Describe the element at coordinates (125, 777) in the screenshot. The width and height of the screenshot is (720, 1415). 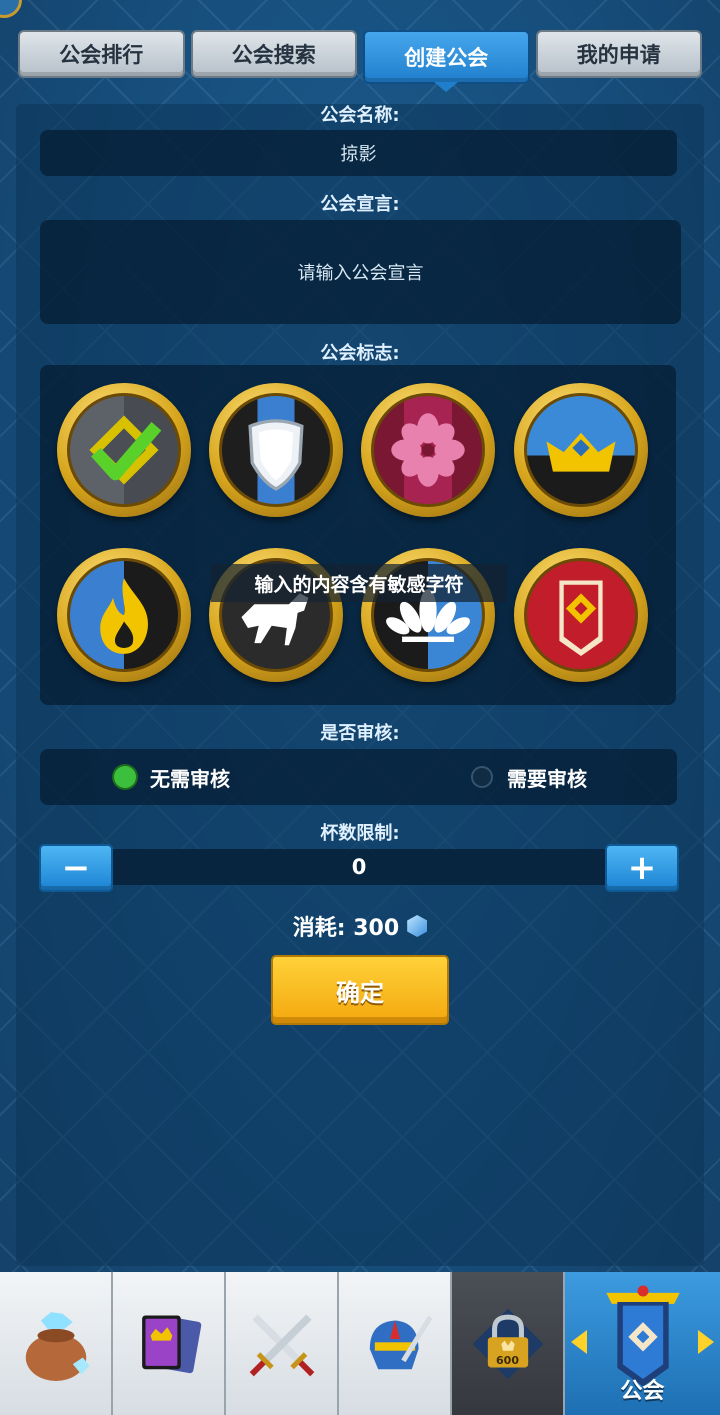
I see `radio-selected-icon` at that location.